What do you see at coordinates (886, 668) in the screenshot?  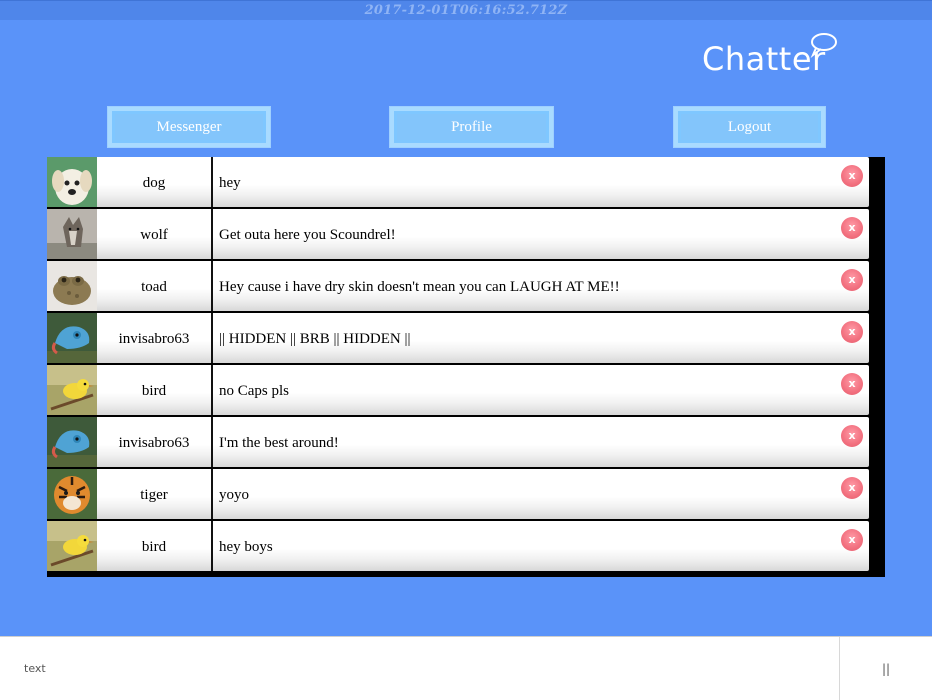 I see `send-button: ||` at bounding box center [886, 668].